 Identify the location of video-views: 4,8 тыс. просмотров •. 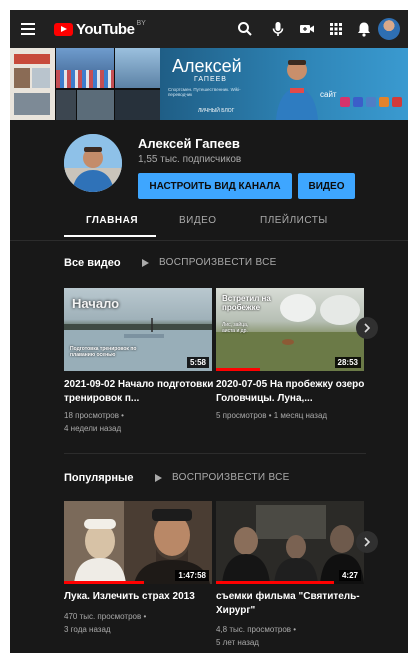
(256, 629).